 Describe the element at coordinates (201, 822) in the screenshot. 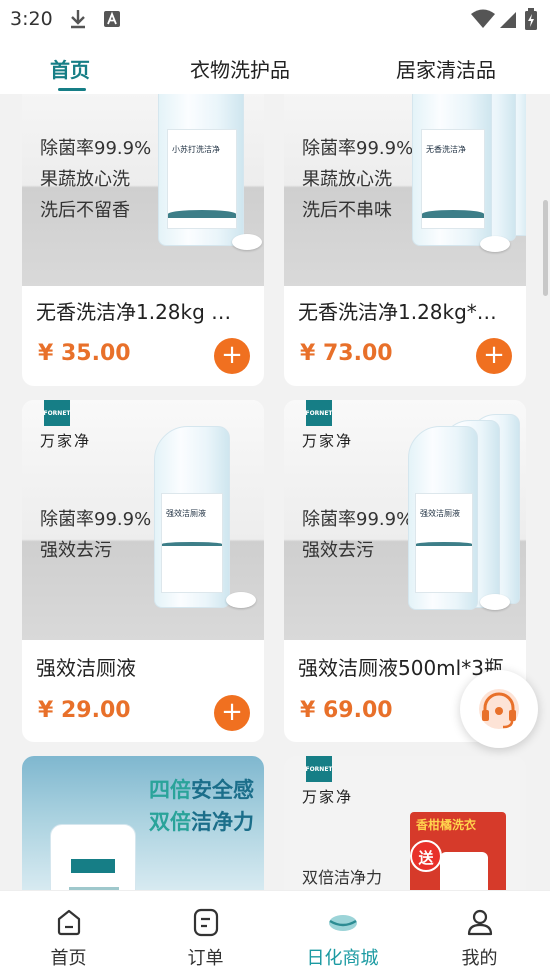

I see `promo-line: 双倍洁净力` at that location.